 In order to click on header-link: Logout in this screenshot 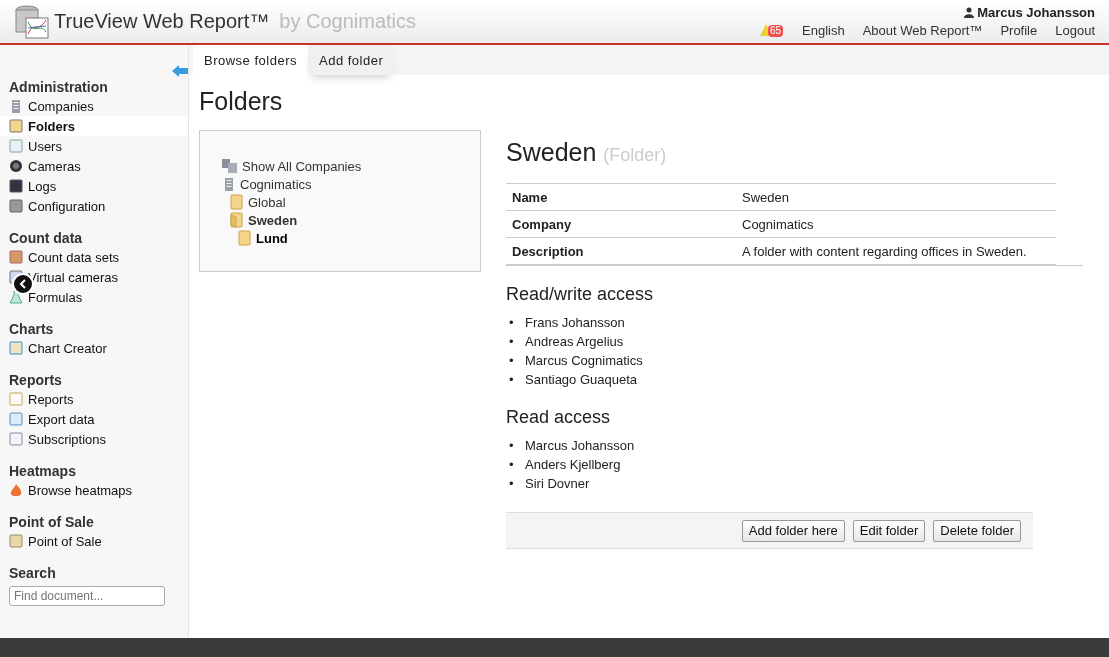, I will do `click(1075, 30)`.